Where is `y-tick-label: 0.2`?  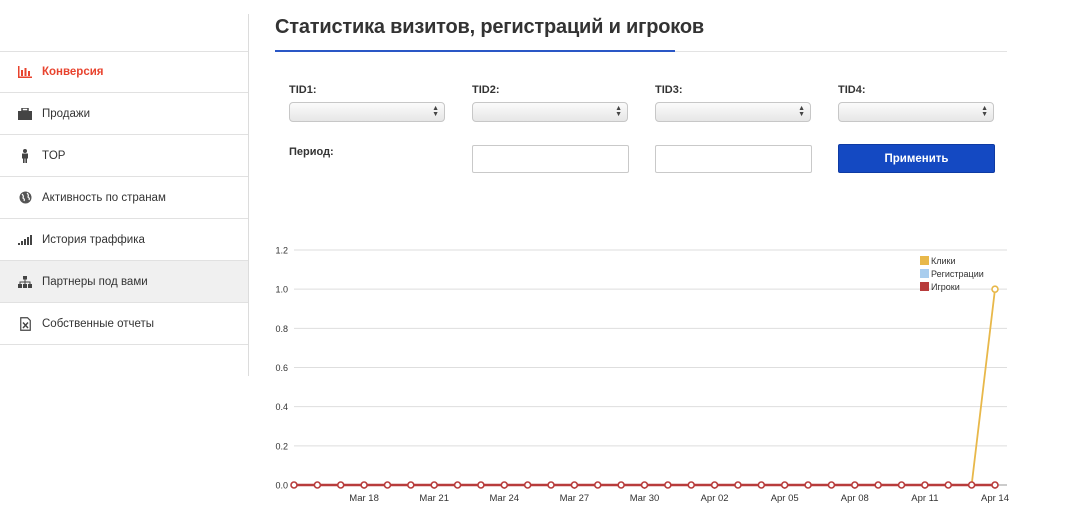 y-tick-label: 0.2 is located at coordinates (281, 446).